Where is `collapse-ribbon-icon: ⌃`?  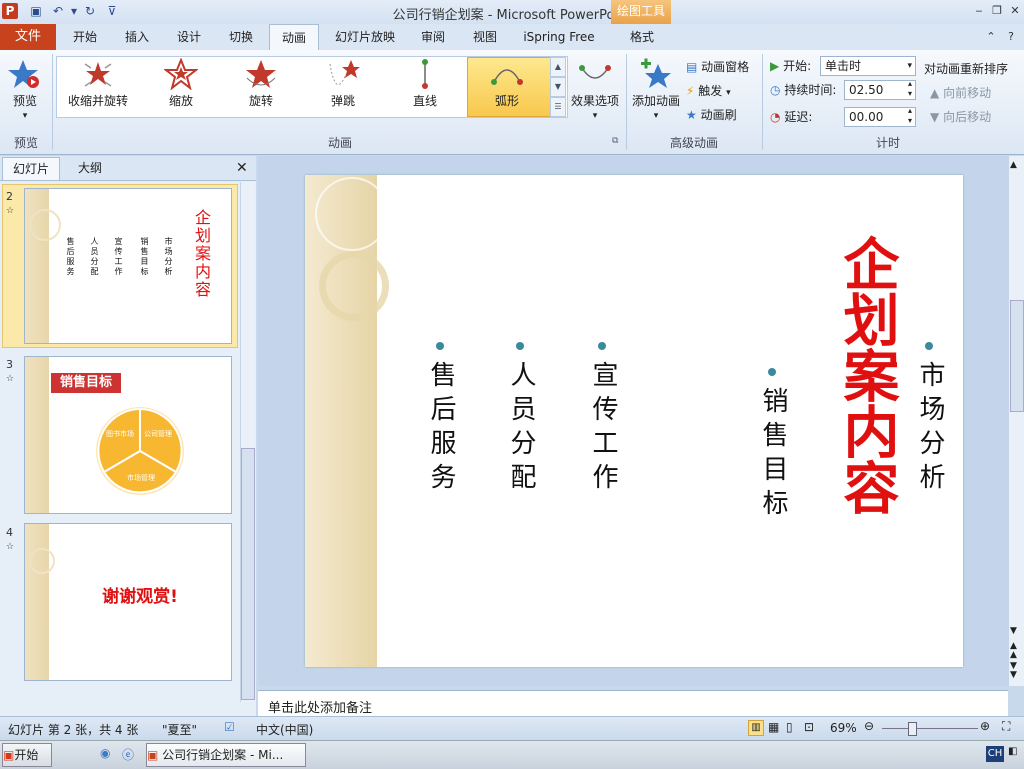 collapse-ribbon-icon: ⌃ is located at coordinates (991, 37).